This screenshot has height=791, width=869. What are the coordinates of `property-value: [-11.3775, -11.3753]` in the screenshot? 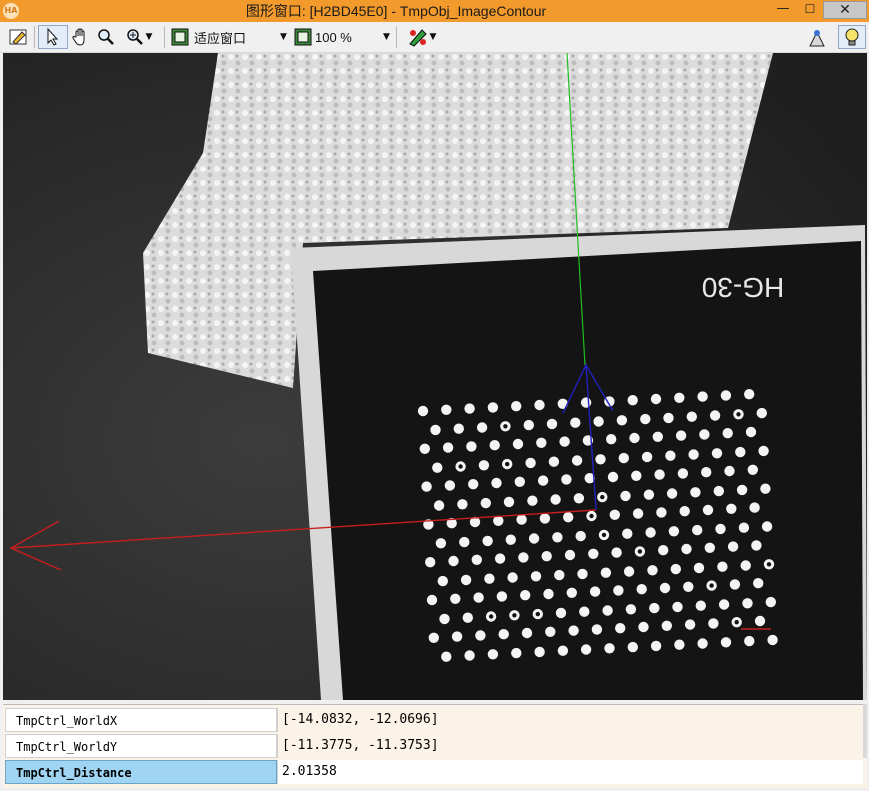 It's located at (570, 746).